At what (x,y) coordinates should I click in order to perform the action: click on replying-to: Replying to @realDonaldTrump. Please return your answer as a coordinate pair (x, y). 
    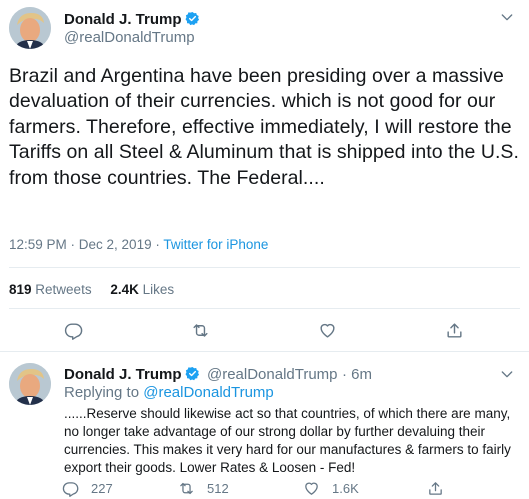
    Looking at the image, I should click on (169, 392).